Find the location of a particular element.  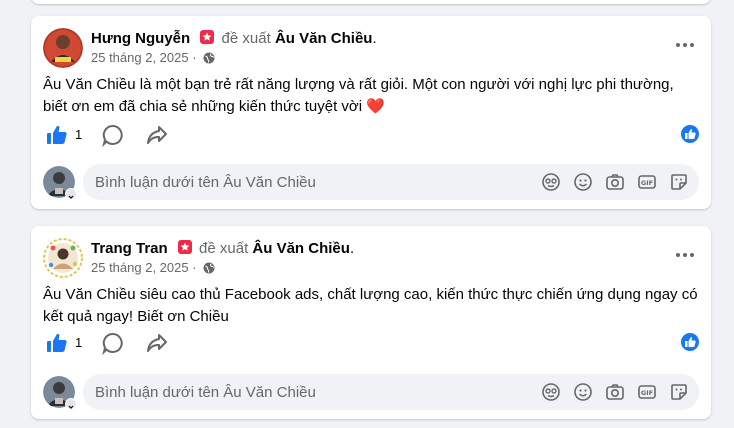

post-header: Hưng Nguyễn đề xuất Âu Văn Chiều. is located at coordinates (234, 39).